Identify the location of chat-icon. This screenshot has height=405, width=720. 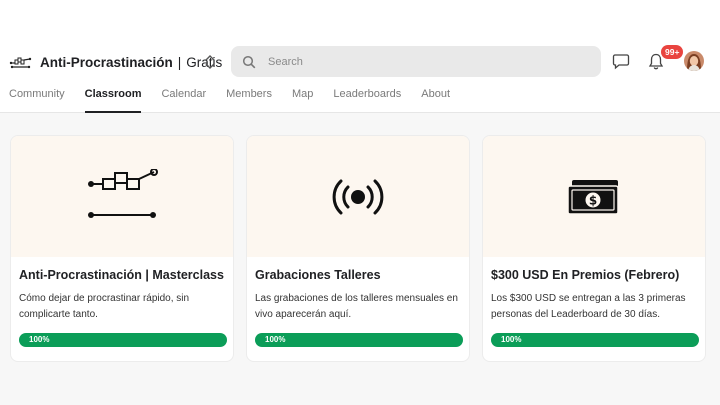
(621, 61).